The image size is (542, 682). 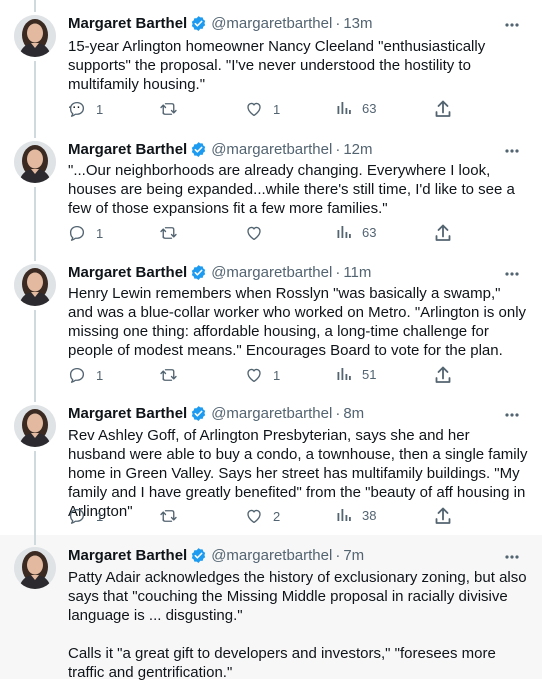 I want to click on views-button: 38, so click(x=356, y=515).